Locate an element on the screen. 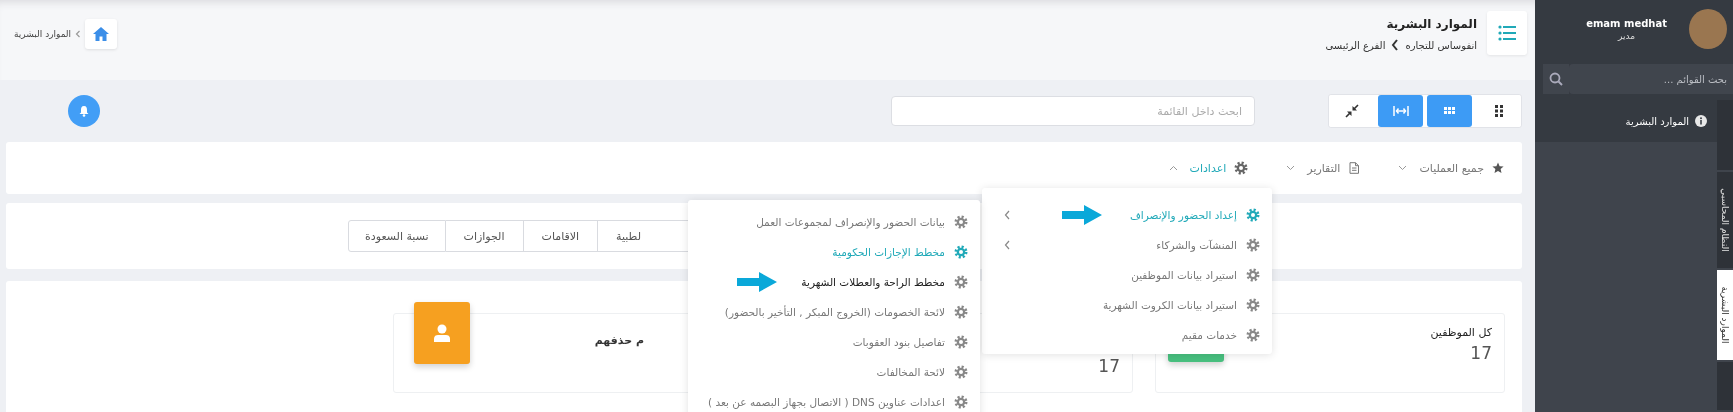  avatar is located at coordinates (1708, 29).